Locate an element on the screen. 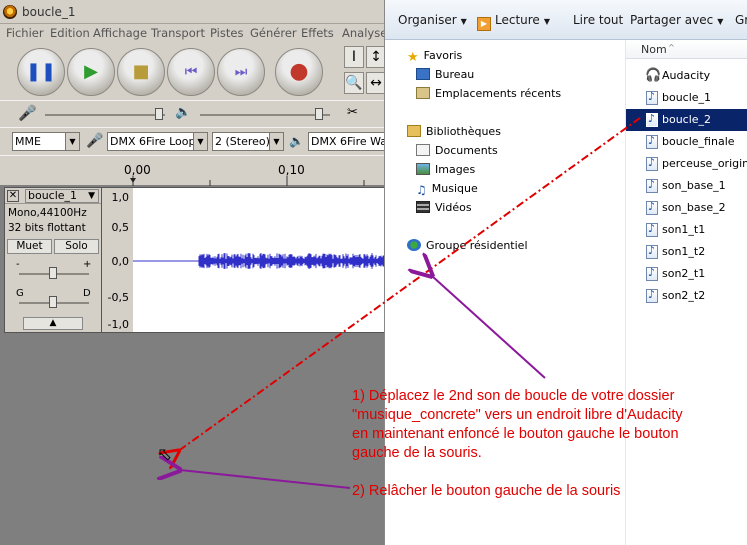 The image size is (747, 545). music-icon: ♫ is located at coordinates (421, 190).